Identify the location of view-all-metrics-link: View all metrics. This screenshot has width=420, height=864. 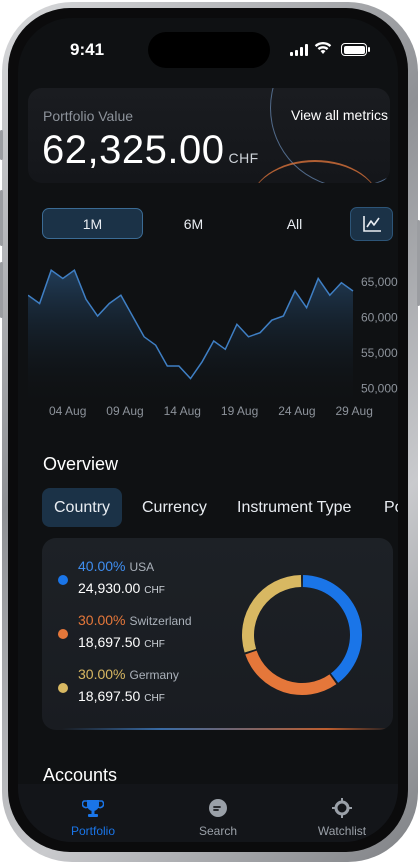
(339, 115).